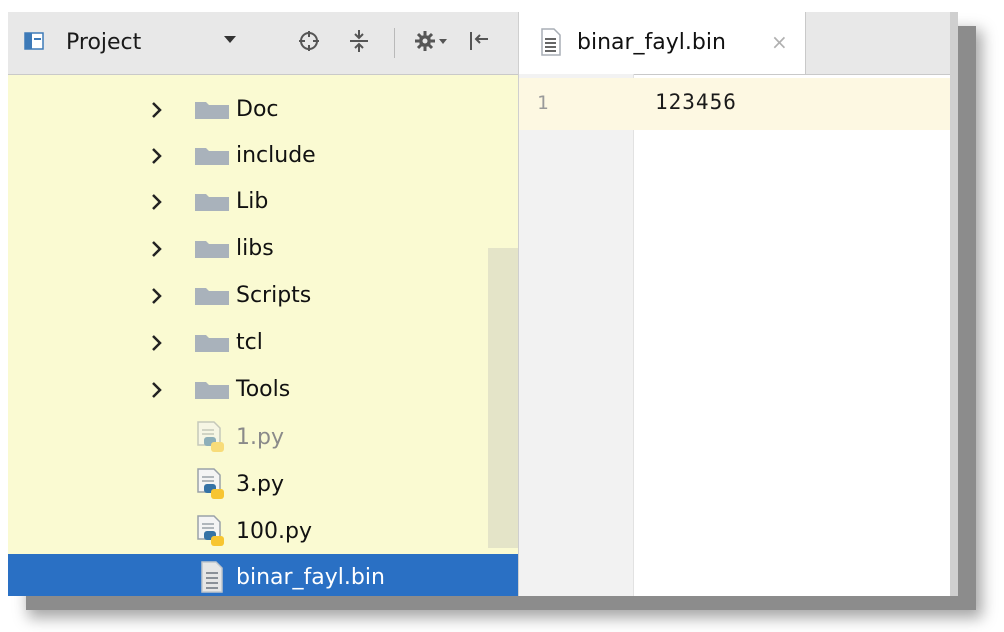 The image size is (1004, 632). I want to click on project-panel-title: Project, so click(103, 42).